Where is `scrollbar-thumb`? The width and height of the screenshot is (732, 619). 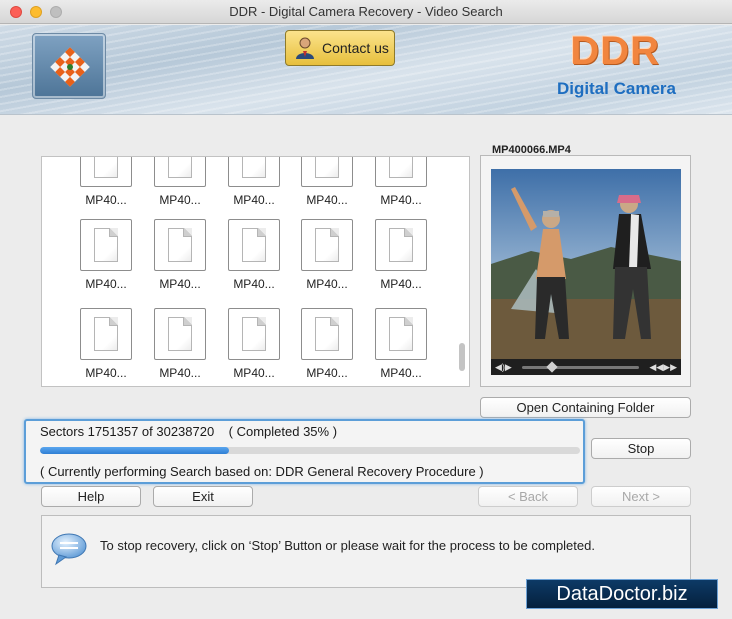 scrollbar-thumb is located at coordinates (462, 357).